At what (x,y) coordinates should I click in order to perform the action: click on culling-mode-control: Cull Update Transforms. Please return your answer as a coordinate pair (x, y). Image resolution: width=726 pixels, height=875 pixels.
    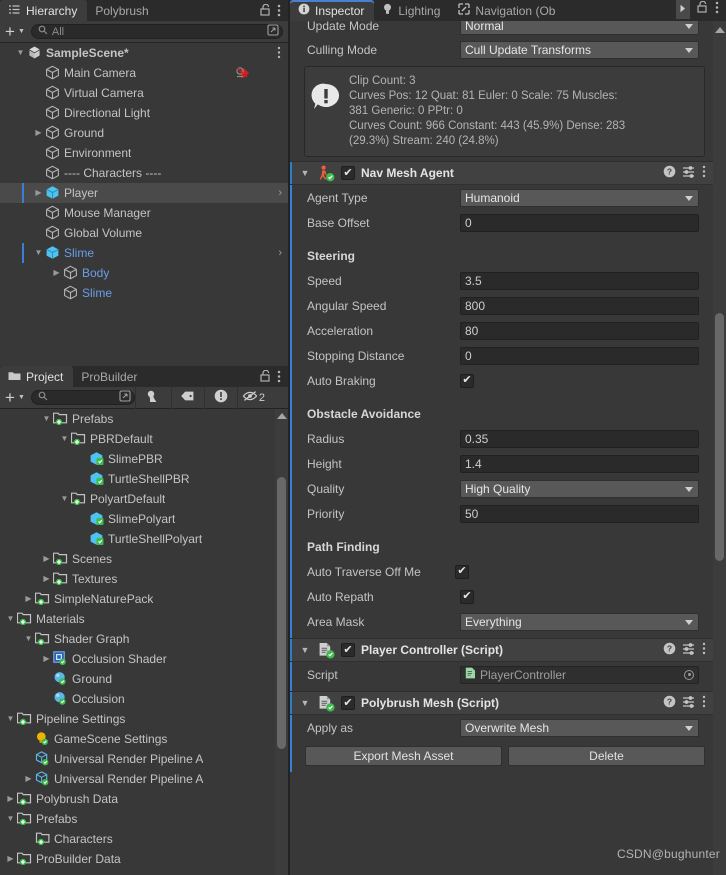
    Looking at the image, I should click on (579, 49).